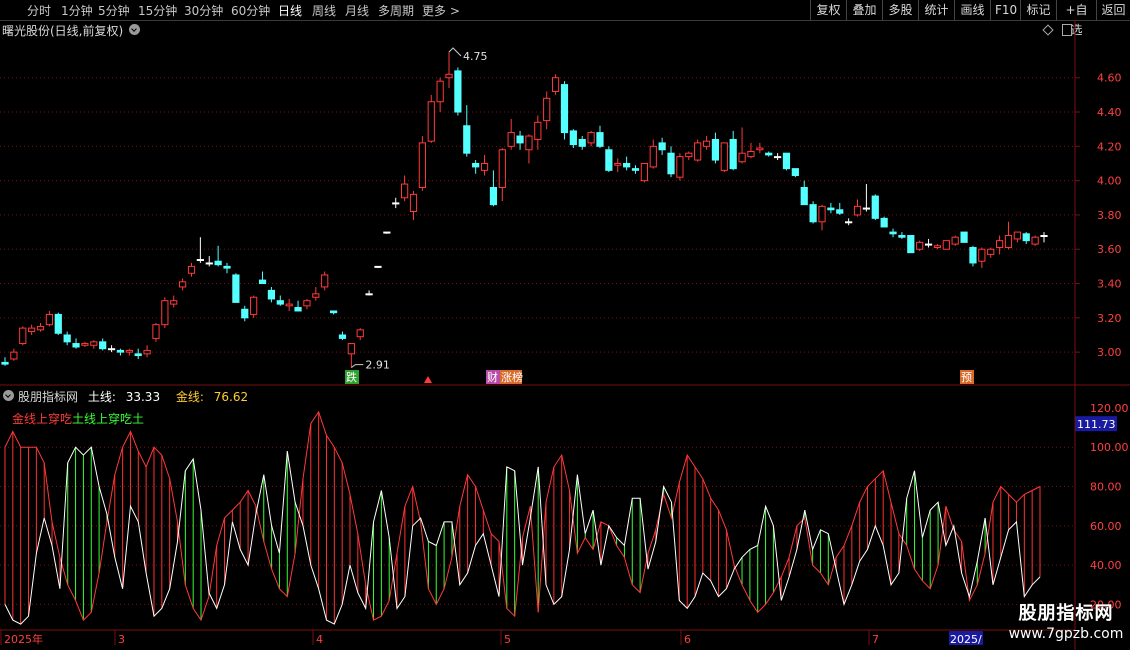 This screenshot has height=650, width=1130. I want to click on price-tick-label: 4.40, so click(1109, 112).